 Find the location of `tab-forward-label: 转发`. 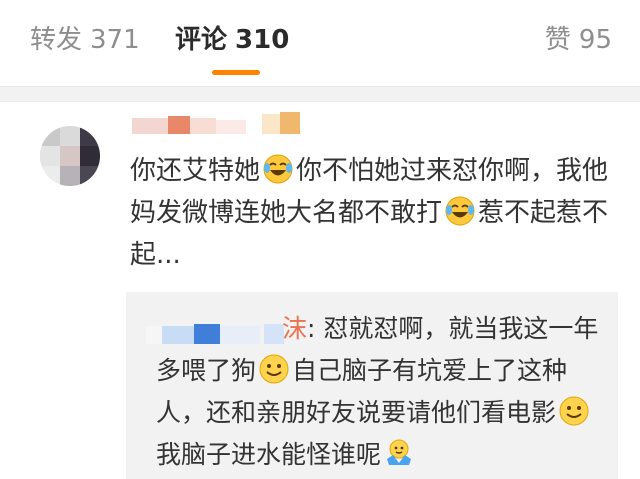

tab-forward-label: 转发 is located at coordinates (56, 40).